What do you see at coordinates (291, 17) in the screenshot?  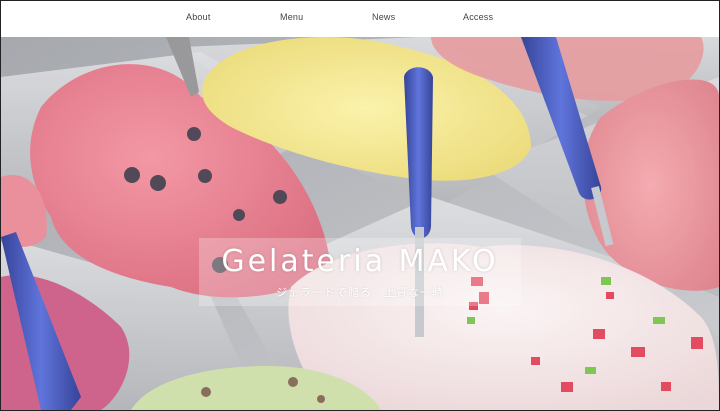 I see `nav-link-menu: Menu` at bounding box center [291, 17].